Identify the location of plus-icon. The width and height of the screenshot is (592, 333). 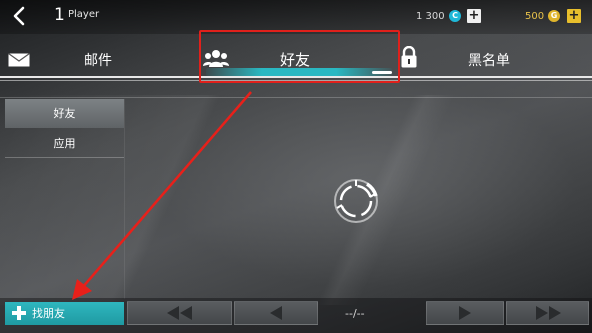
(19, 313).